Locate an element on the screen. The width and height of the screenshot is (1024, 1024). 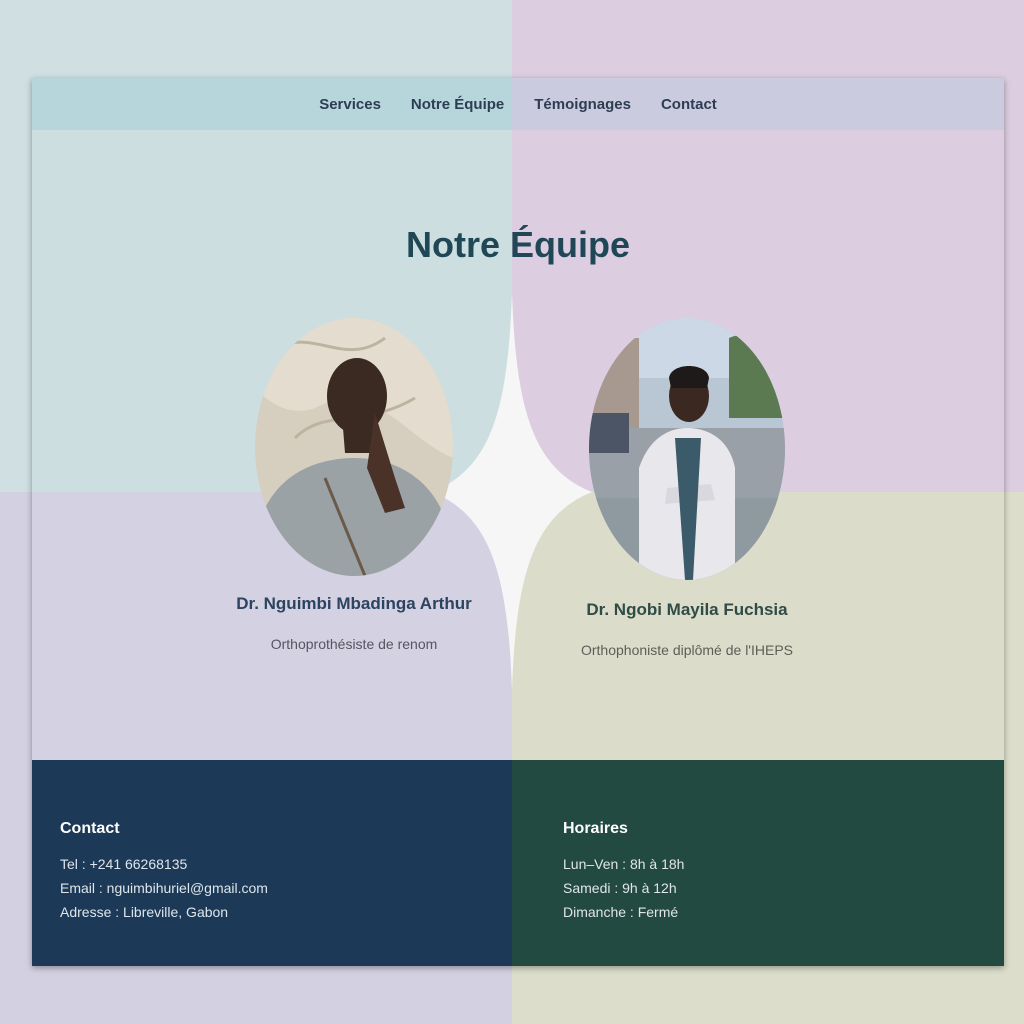
footer-address: Adresse : Libreville, Gabon is located at coordinates (144, 912).